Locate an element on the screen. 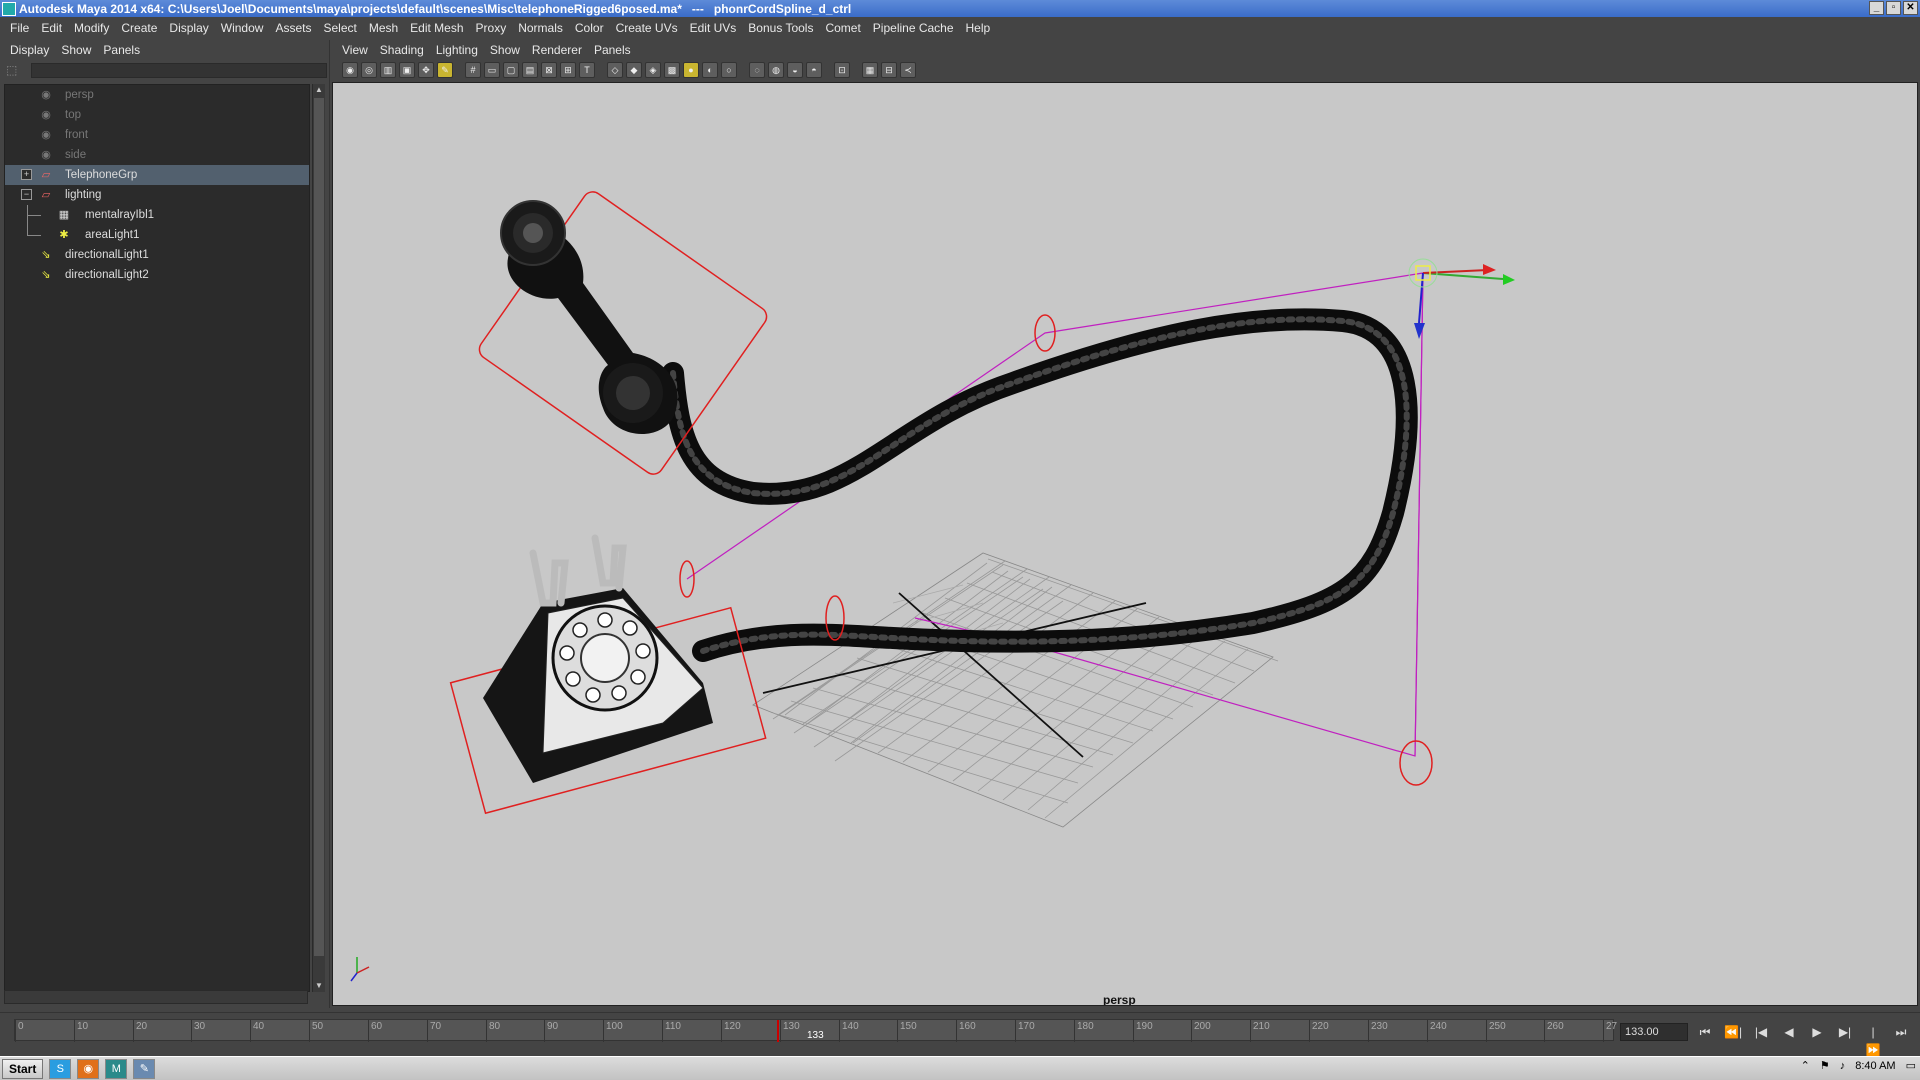  viewport-menu-shading: Shading is located at coordinates (402, 50).